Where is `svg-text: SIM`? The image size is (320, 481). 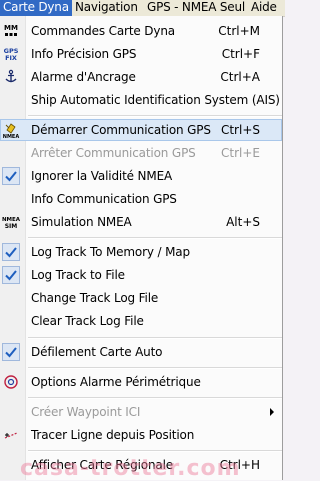 svg-text: SIM is located at coordinates (11, 226).